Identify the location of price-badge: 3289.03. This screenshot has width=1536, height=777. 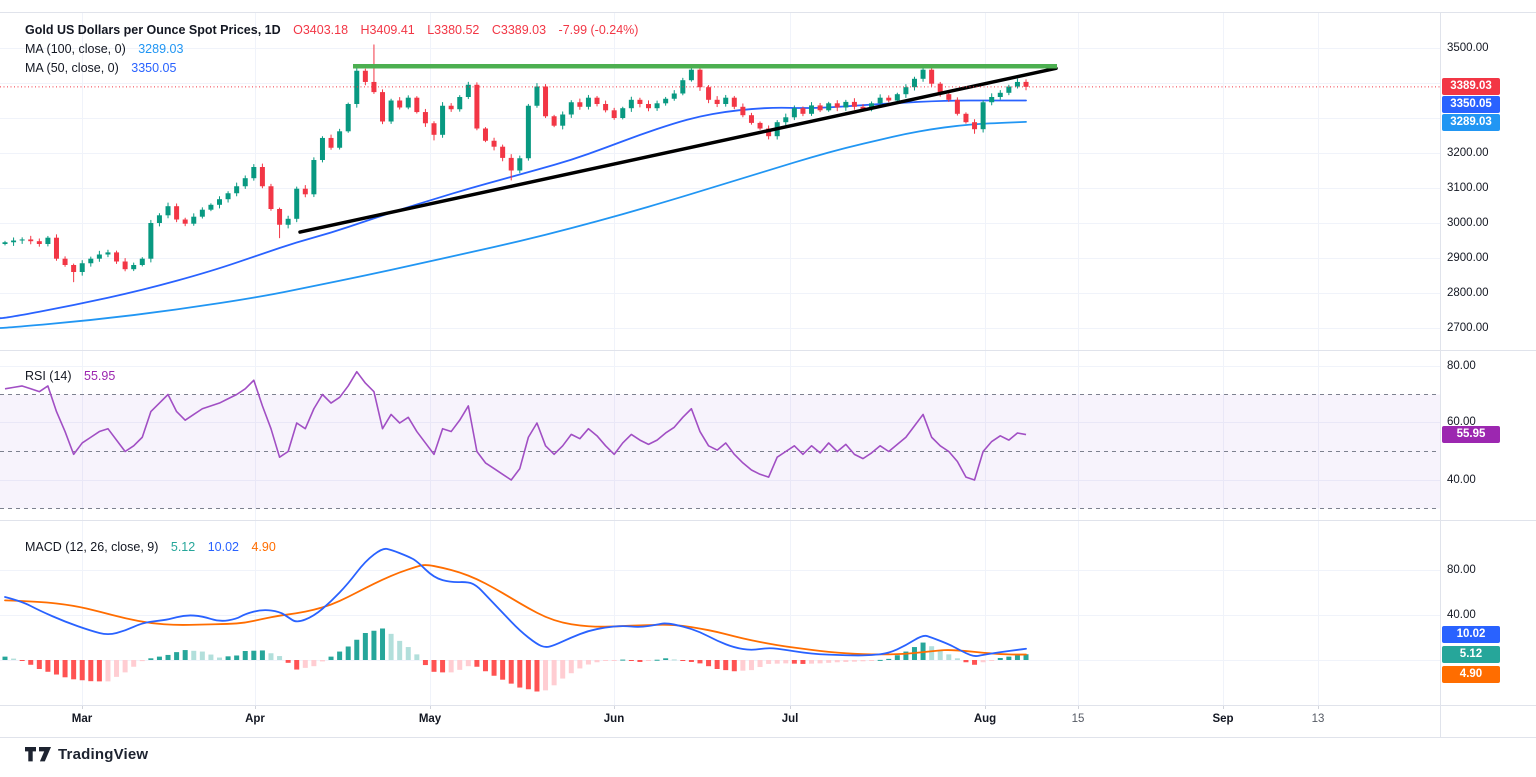
(1471, 122).